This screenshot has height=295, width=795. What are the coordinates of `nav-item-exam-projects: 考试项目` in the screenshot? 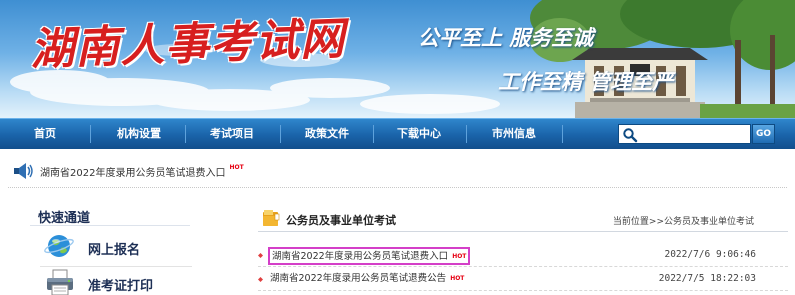 It's located at (232, 134).